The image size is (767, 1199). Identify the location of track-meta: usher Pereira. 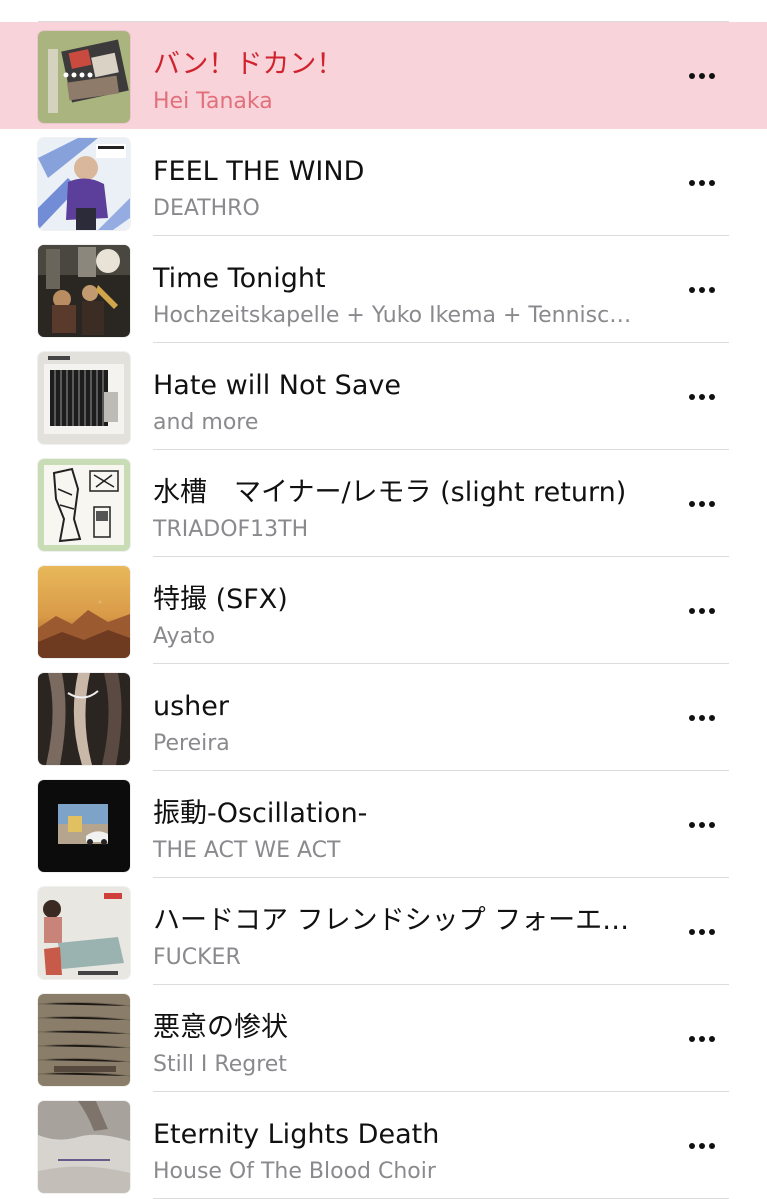
(405, 717).